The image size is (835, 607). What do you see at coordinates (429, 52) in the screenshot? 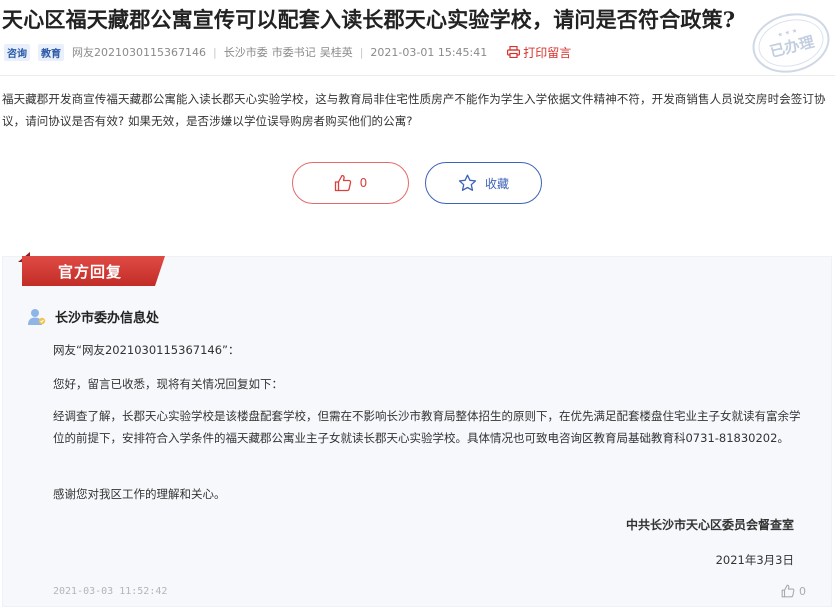
I see `post-datetime: 2021-03-01 15:45:41` at bounding box center [429, 52].